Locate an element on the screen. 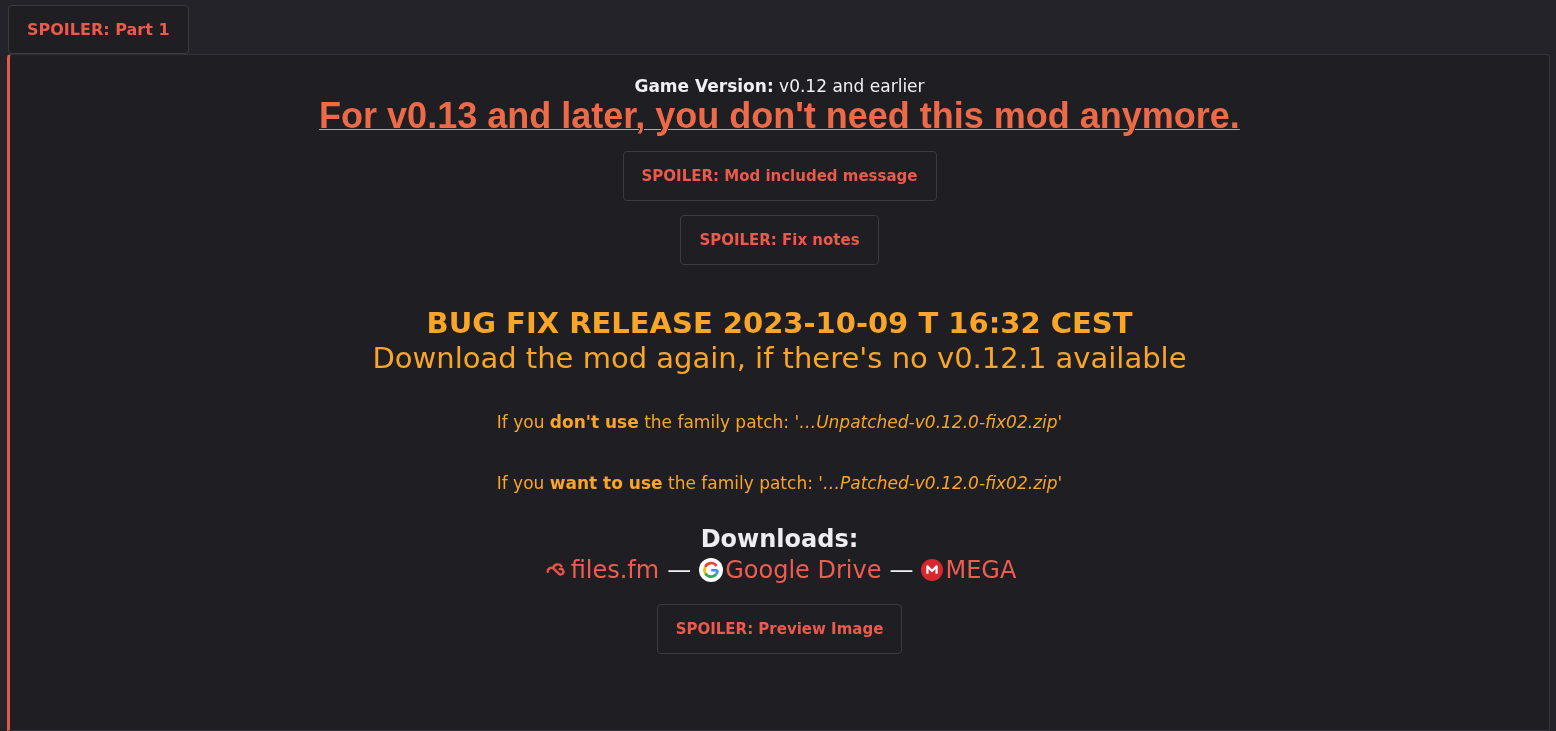  download-link: files.fm is located at coordinates (601, 570).